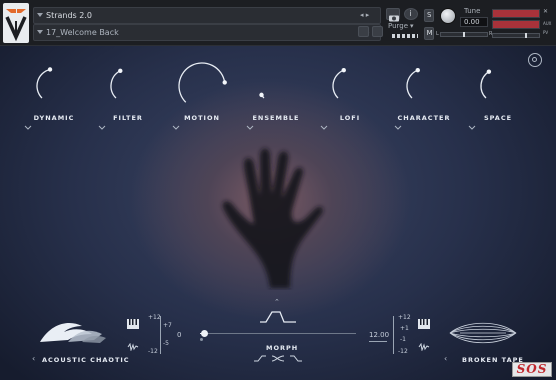  What do you see at coordinates (363, 31) in the screenshot?
I see `save-icon` at bounding box center [363, 31].